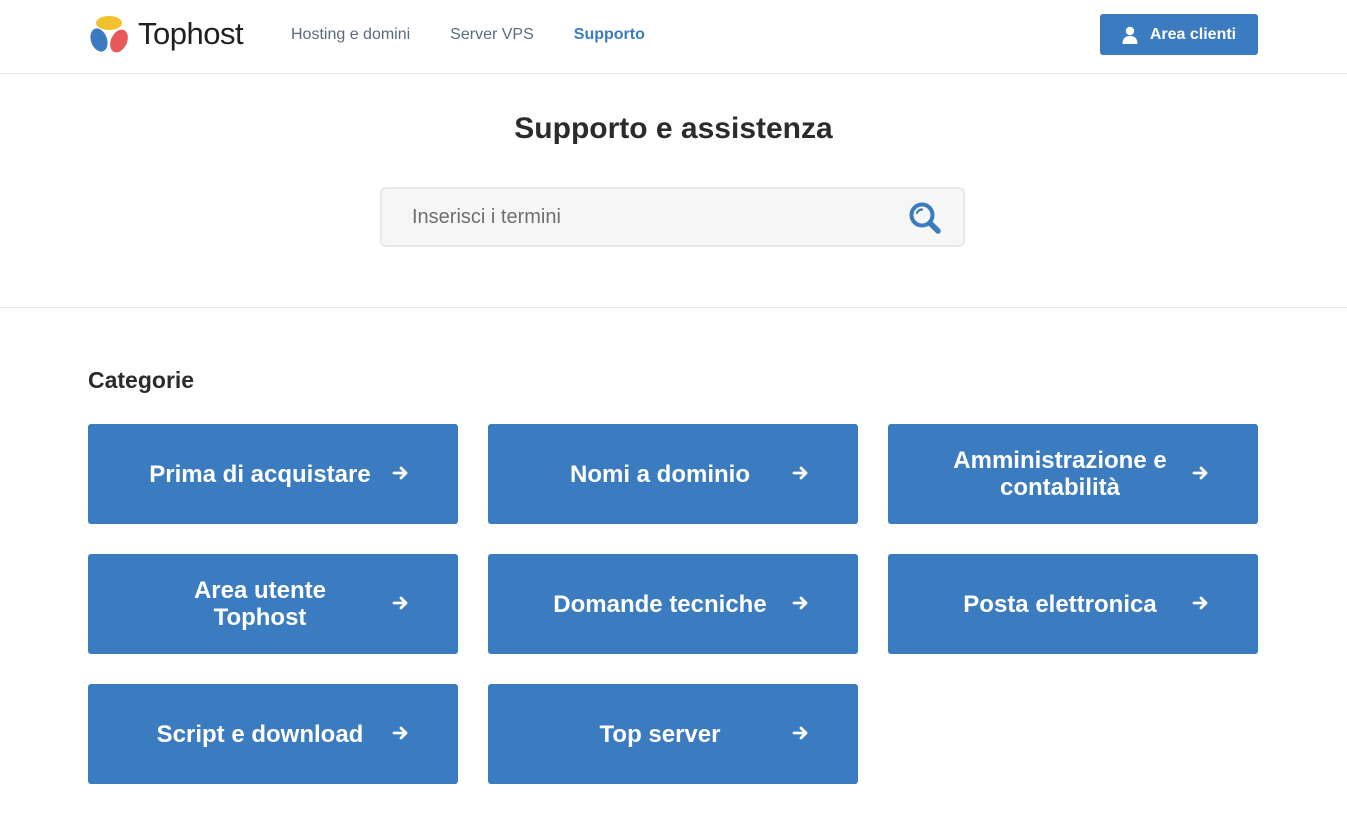 Image resolution: width=1347 pixels, height=821 pixels. I want to click on category-amministrazione-e-contabilita: Amministrazione e contabilità, so click(1073, 474).